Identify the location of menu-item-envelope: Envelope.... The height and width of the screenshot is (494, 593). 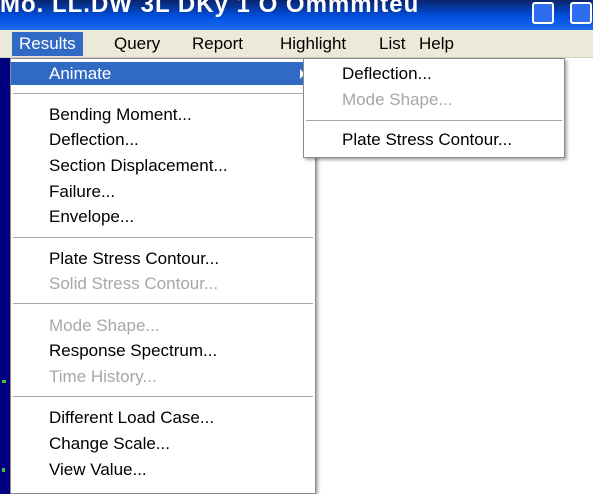
(163, 216).